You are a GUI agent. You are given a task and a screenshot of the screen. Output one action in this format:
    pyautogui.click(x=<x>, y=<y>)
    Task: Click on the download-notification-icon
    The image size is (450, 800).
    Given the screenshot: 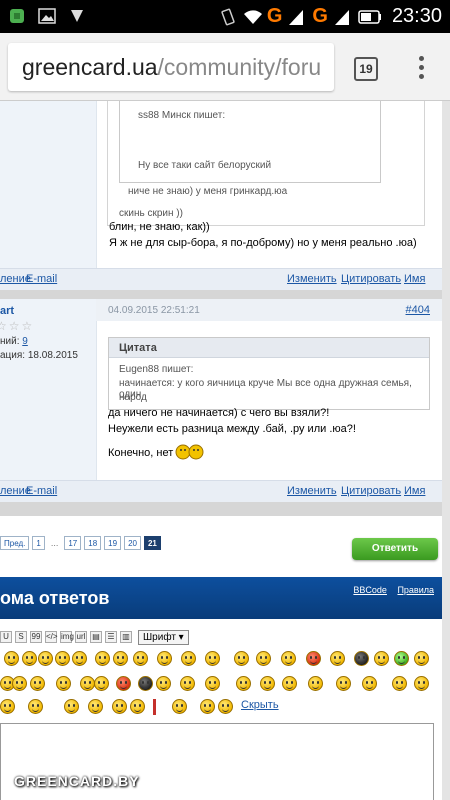 What is the action you would take?
    pyautogui.click(x=77, y=16)
    